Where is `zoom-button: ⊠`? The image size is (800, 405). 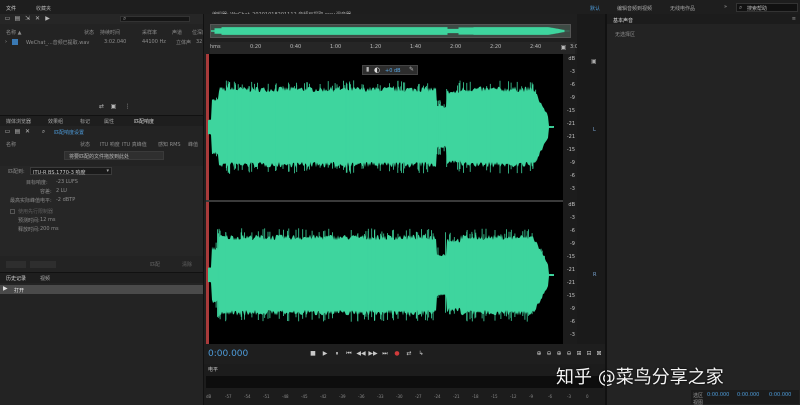
zoom-button: ⊠ is located at coordinates (599, 354).